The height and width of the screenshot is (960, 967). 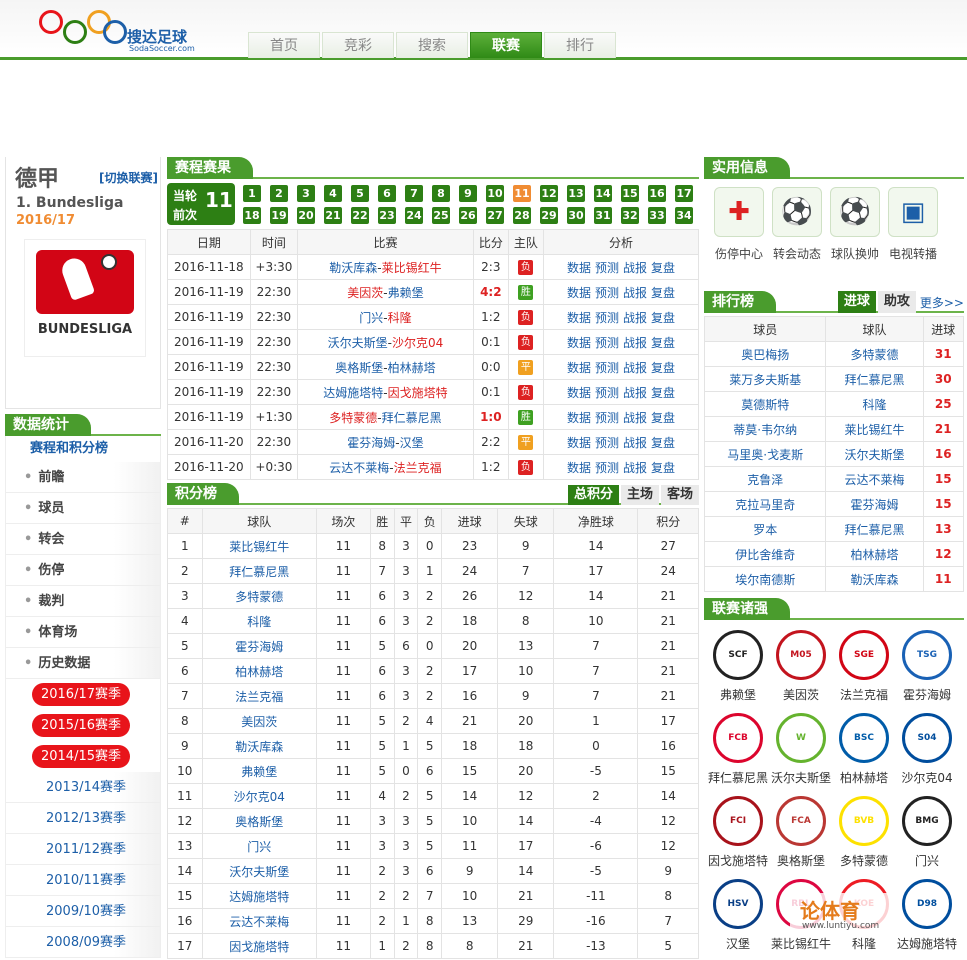 What do you see at coordinates (115, 33) in the screenshot?
I see `site-logo: 搜达足球 SodaSoccer.com` at bounding box center [115, 33].